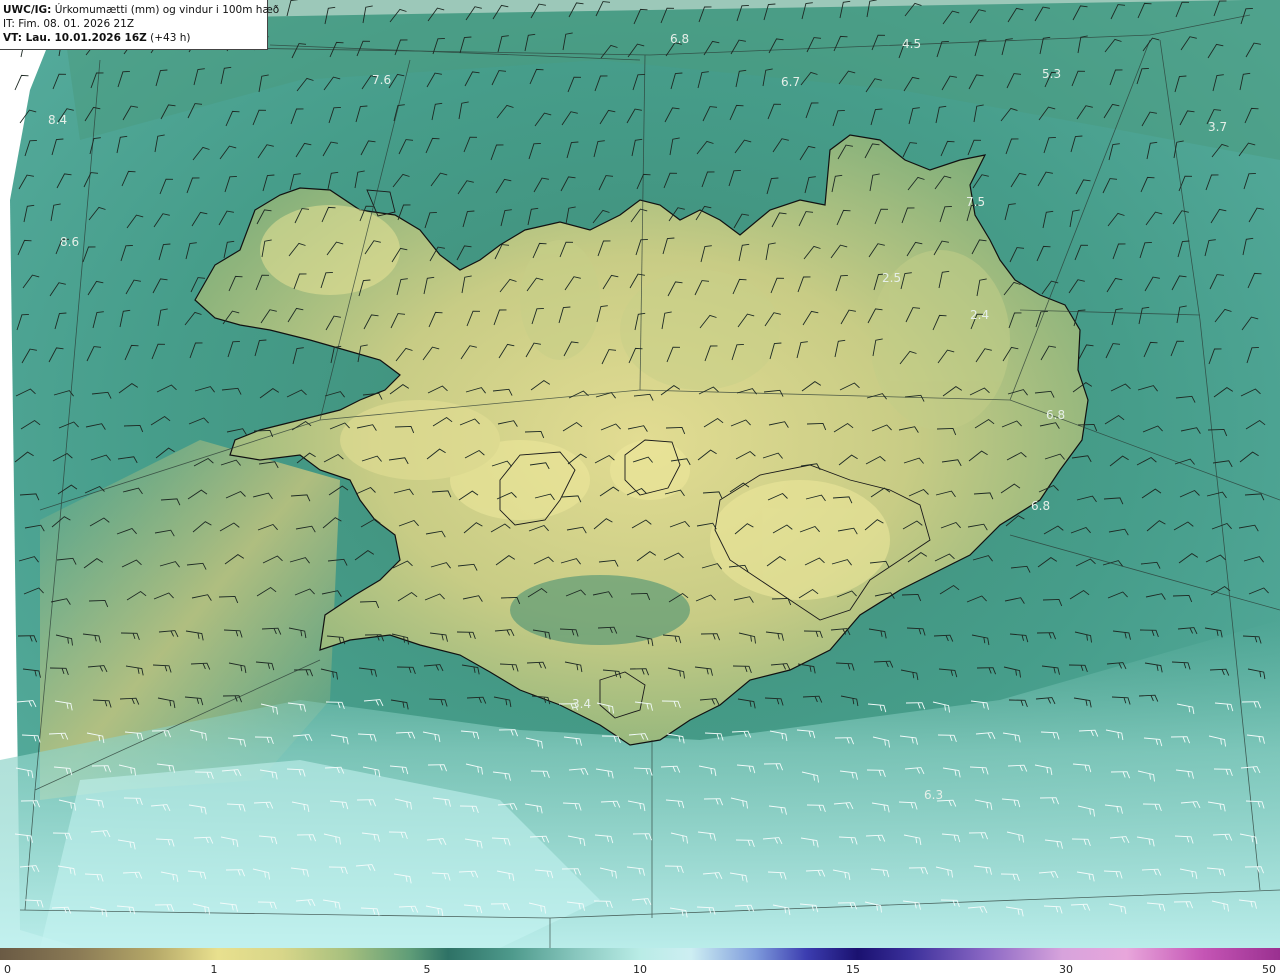  What do you see at coordinates (891, 278) in the screenshot?
I see `precip-value-label: 2.5` at bounding box center [891, 278].